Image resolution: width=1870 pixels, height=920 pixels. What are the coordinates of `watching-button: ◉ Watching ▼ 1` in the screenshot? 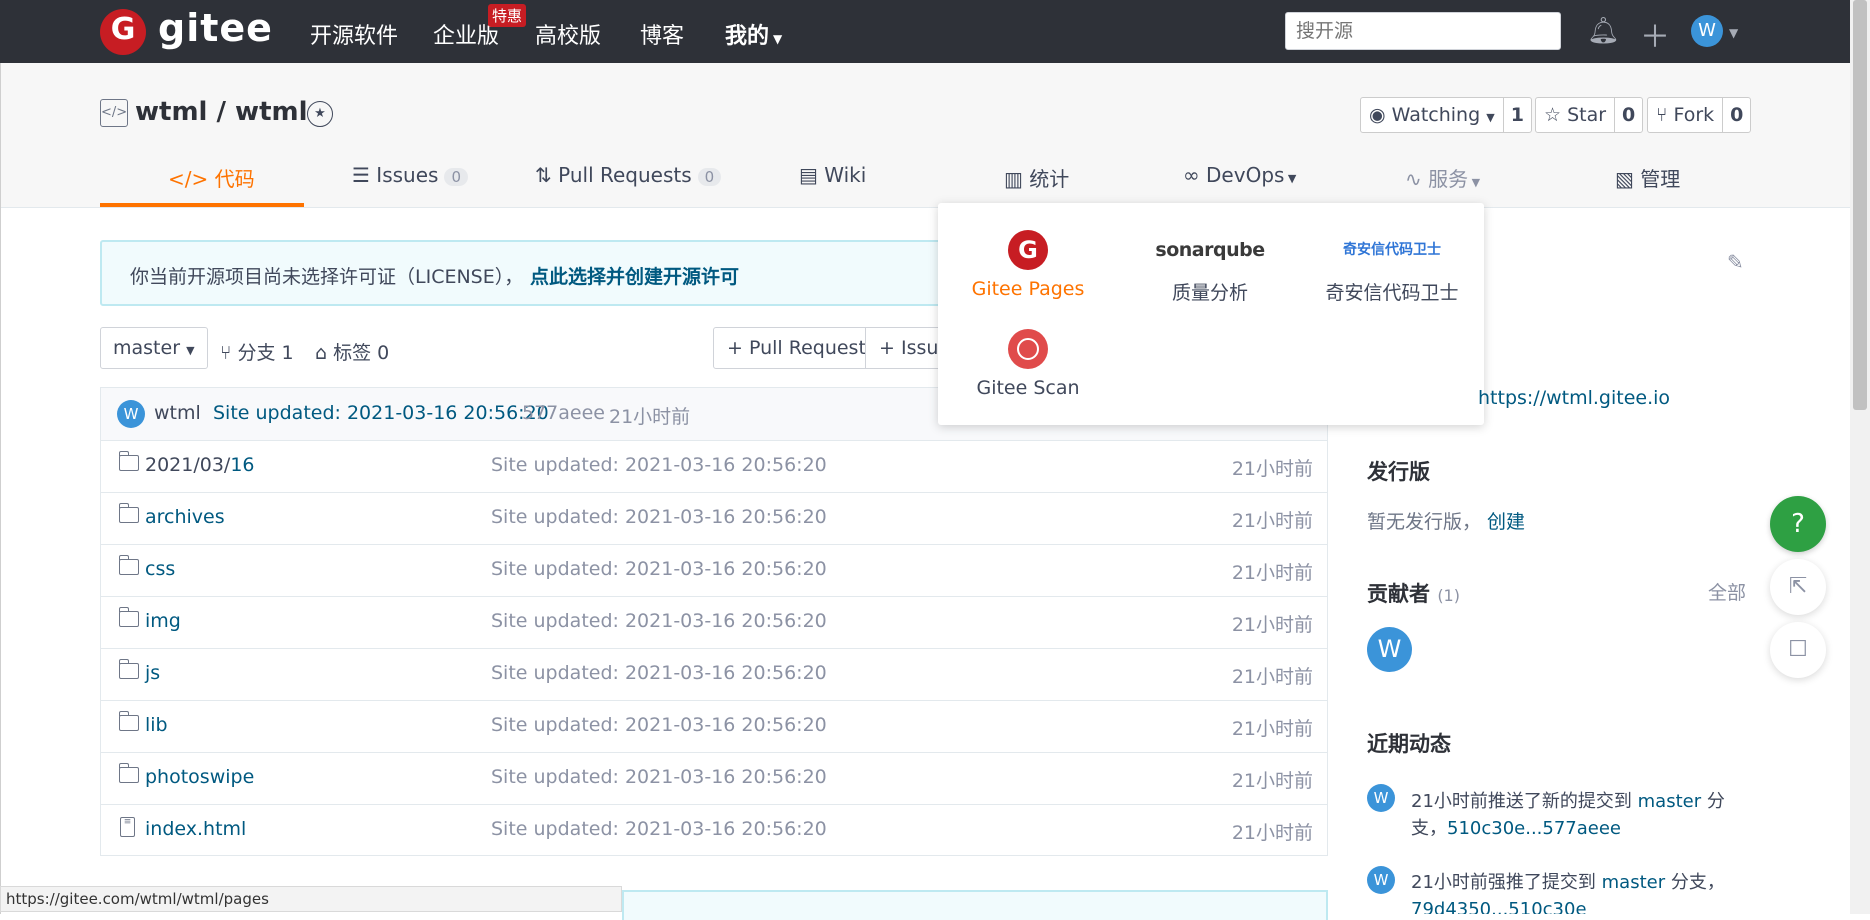 It's located at (1446, 115).